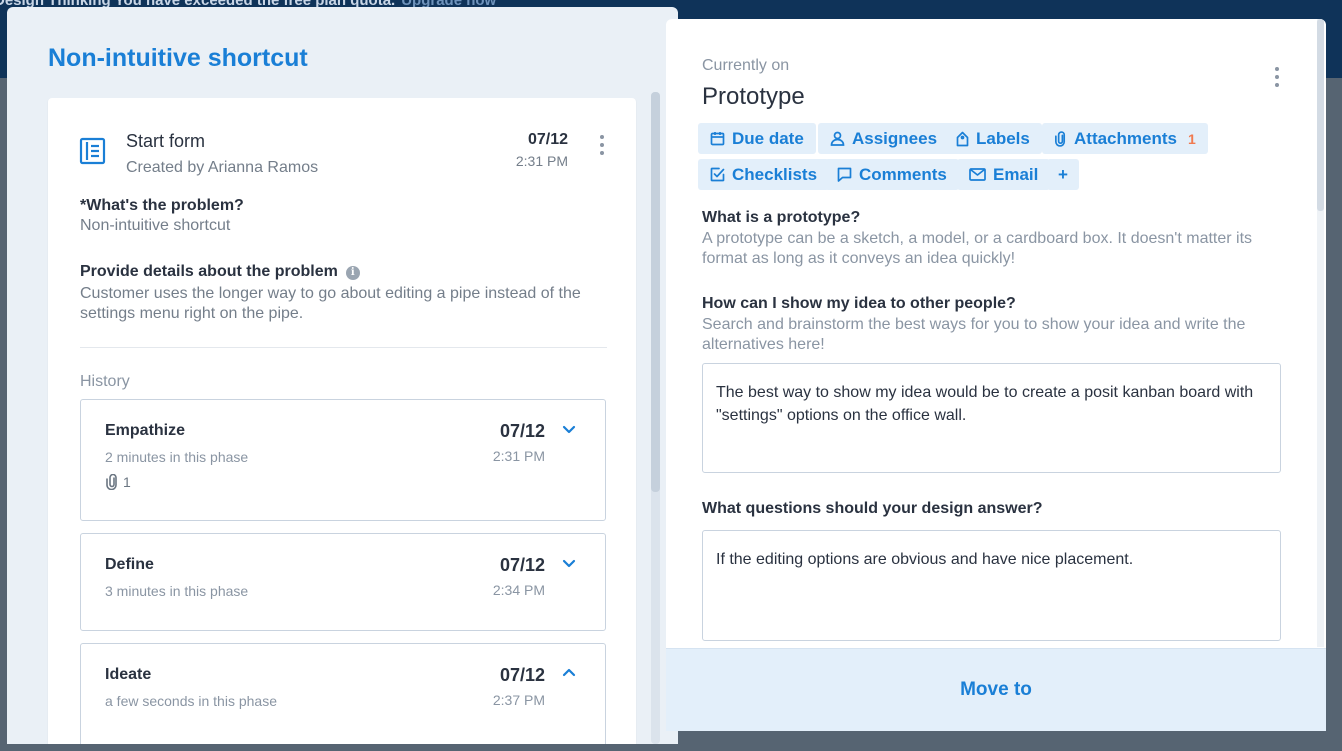  Describe the element at coordinates (1016, 174) in the screenshot. I see `email-label: Email` at that location.